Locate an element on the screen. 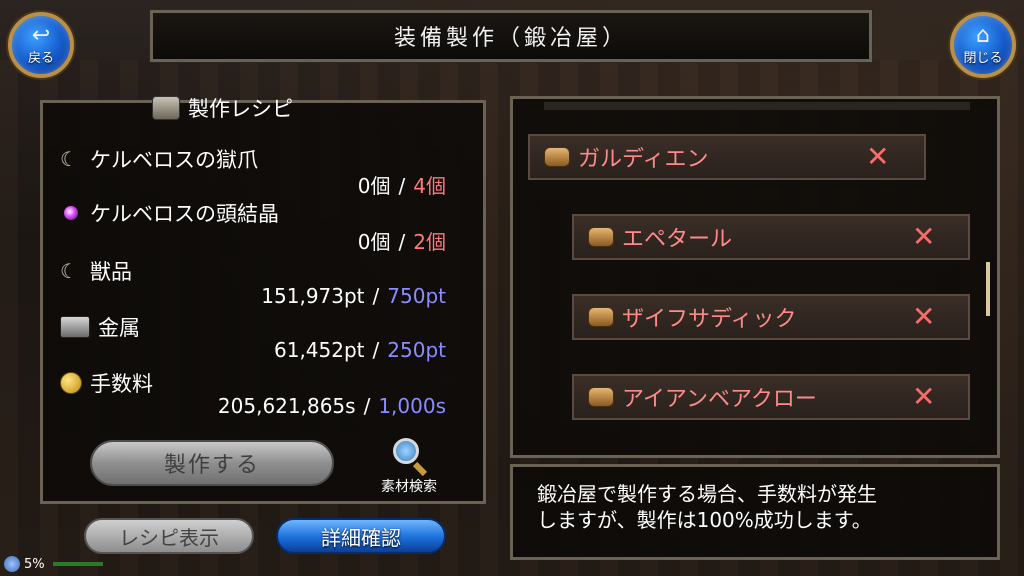 The image size is (1024, 576). material-have: 61,452pt is located at coordinates (319, 350).